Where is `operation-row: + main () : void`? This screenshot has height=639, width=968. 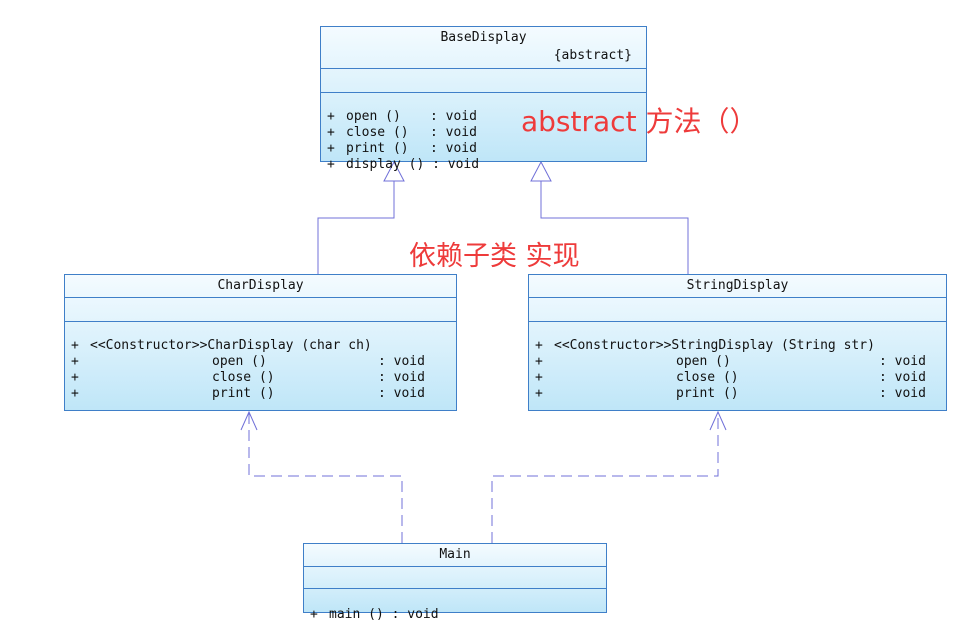 operation-row: + main () : void is located at coordinates (374, 614).